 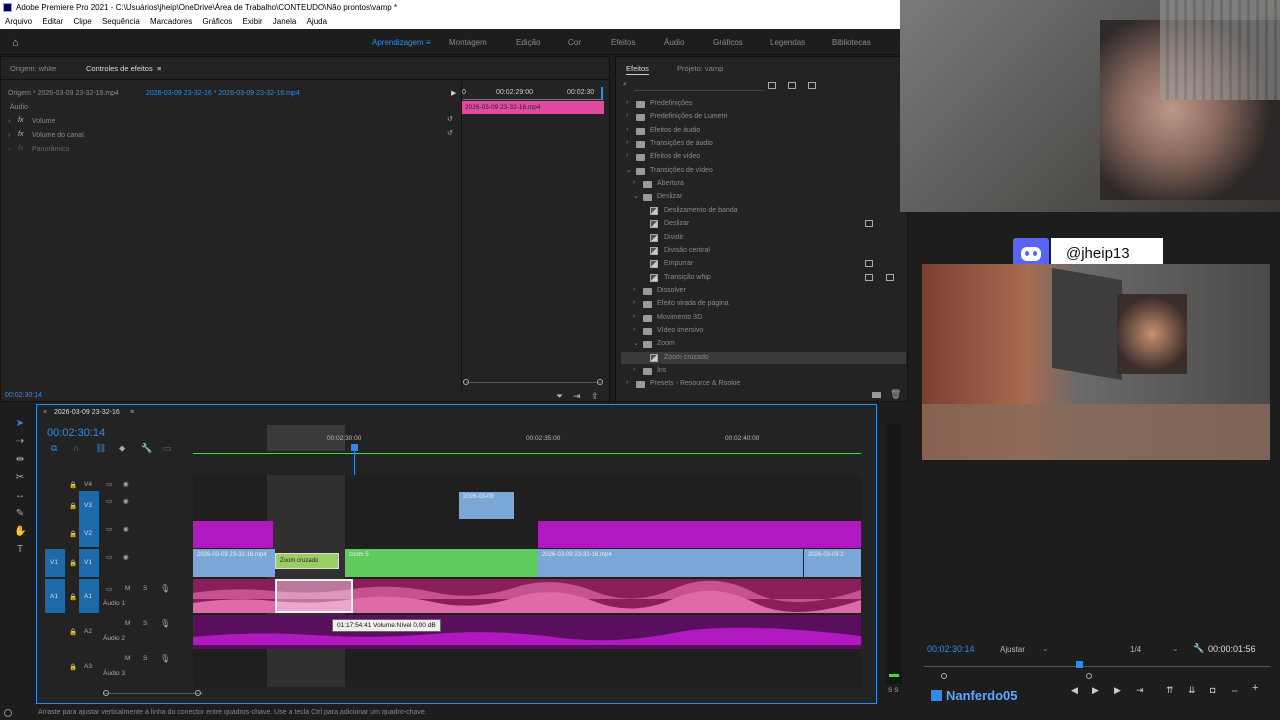 What do you see at coordinates (1074, 690) in the screenshot?
I see `step-back-icon: ◀` at bounding box center [1074, 690].